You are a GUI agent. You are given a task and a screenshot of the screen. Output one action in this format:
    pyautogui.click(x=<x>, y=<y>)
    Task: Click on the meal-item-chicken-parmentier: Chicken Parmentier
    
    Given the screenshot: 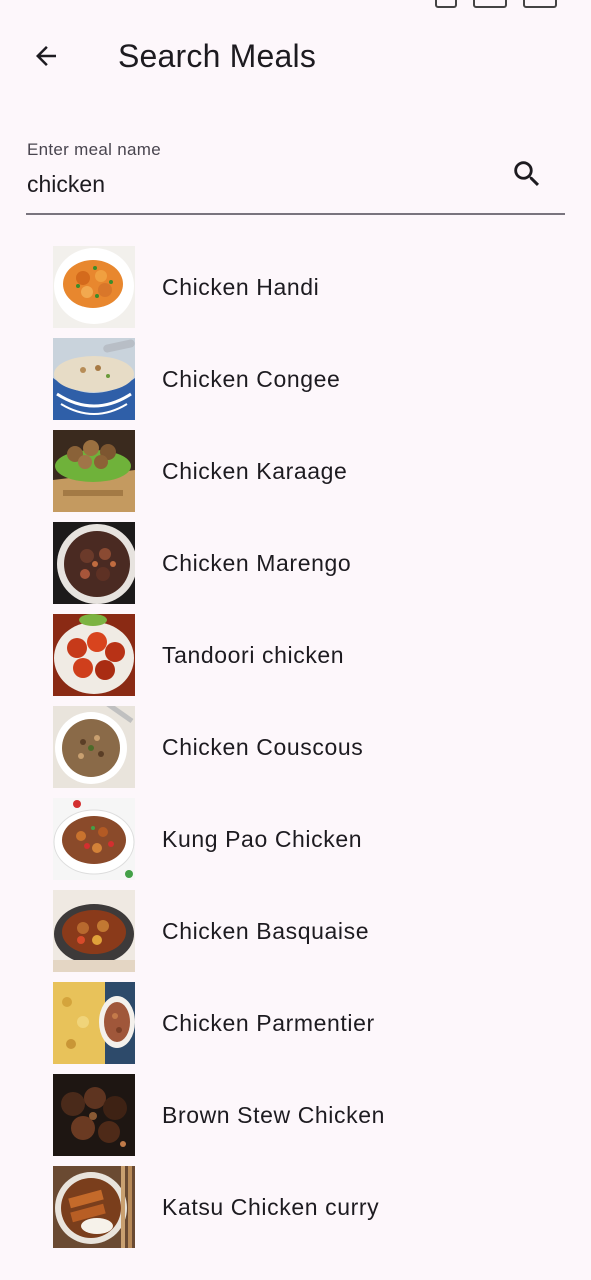 What is the action you would take?
    pyautogui.click(x=295, y=1023)
    